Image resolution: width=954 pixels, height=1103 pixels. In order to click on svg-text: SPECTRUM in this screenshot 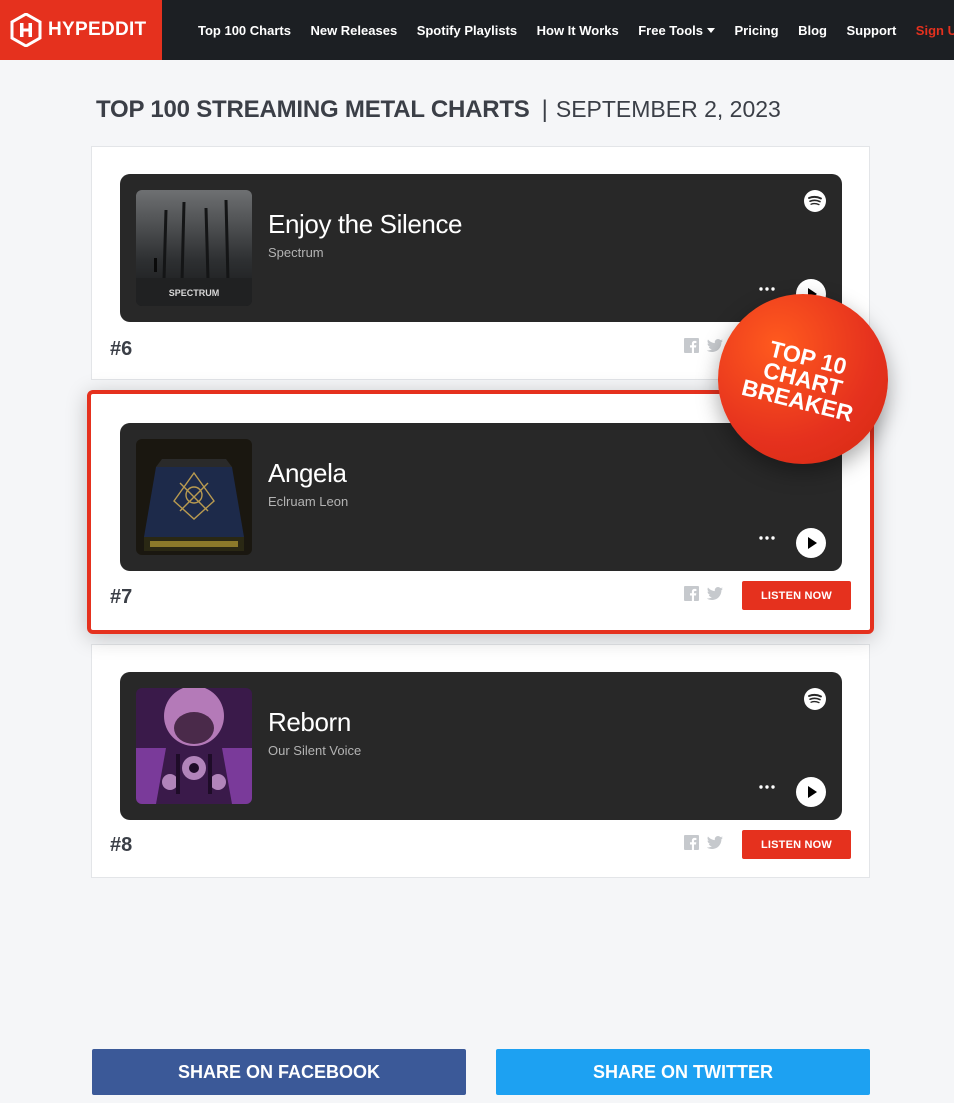, I will do `click(194, 293)`.